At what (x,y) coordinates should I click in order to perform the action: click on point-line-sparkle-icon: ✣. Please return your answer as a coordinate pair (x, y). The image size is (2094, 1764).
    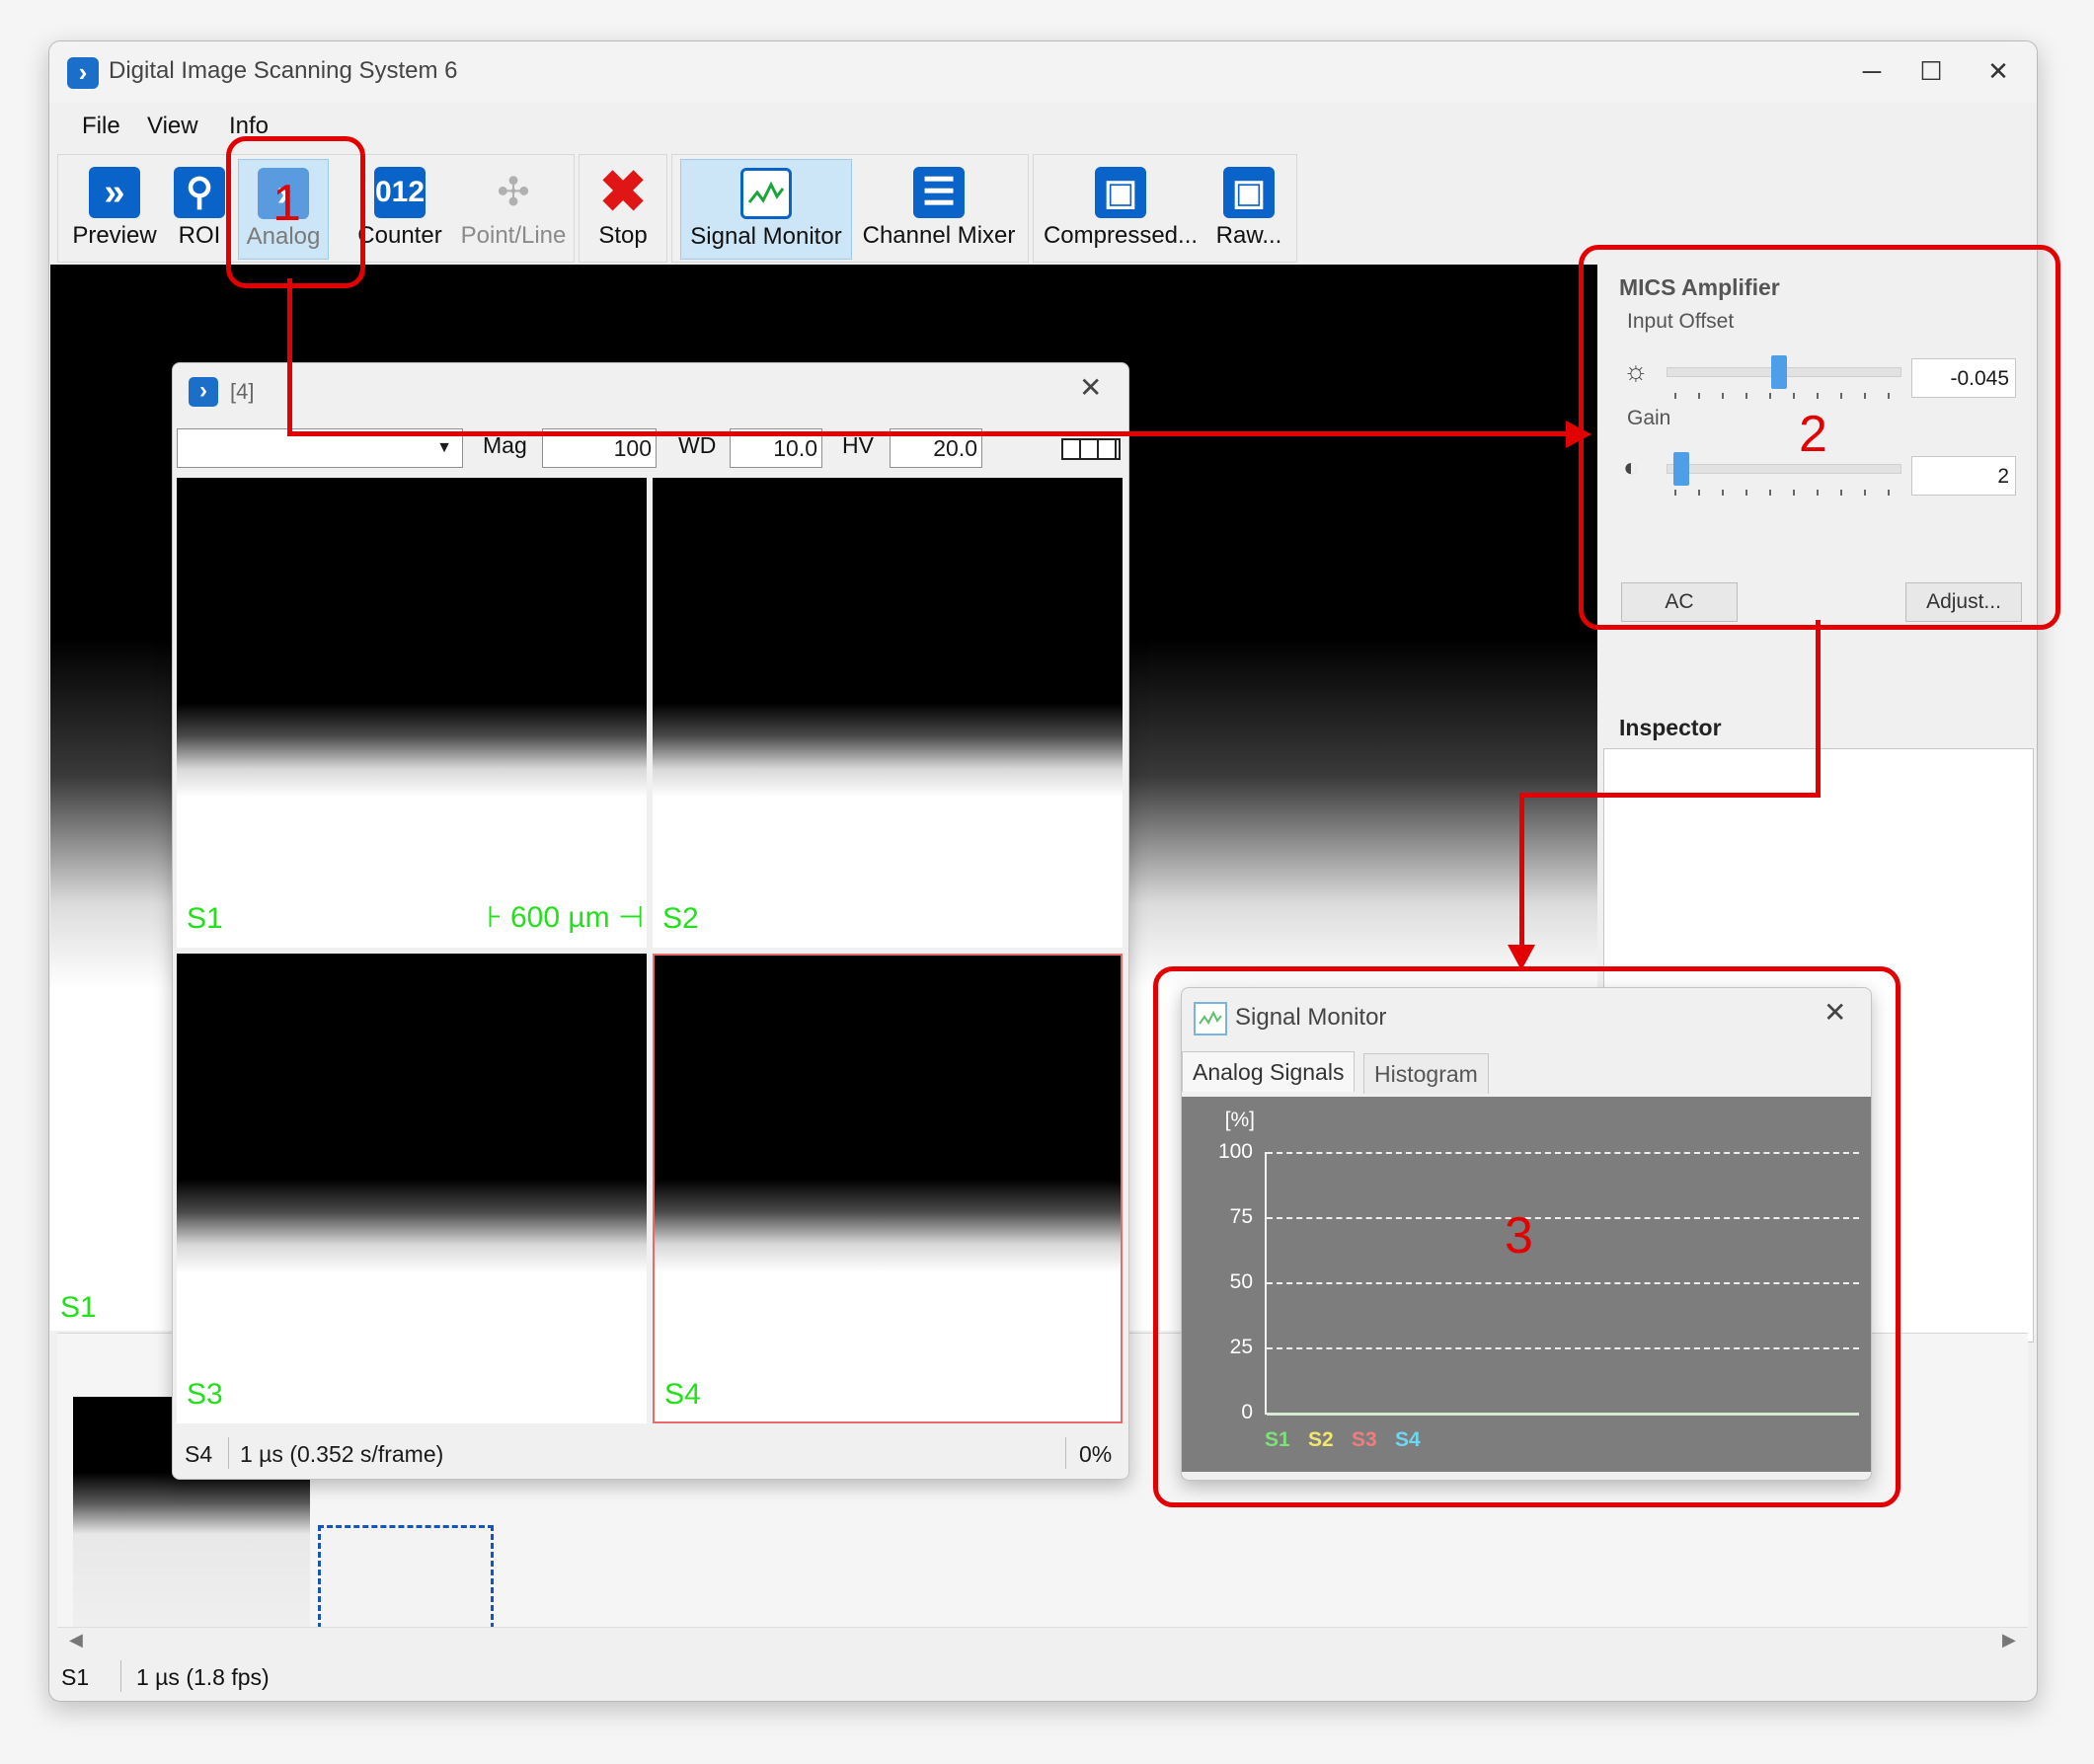
    Looking at the image, I should click on (513, 192).